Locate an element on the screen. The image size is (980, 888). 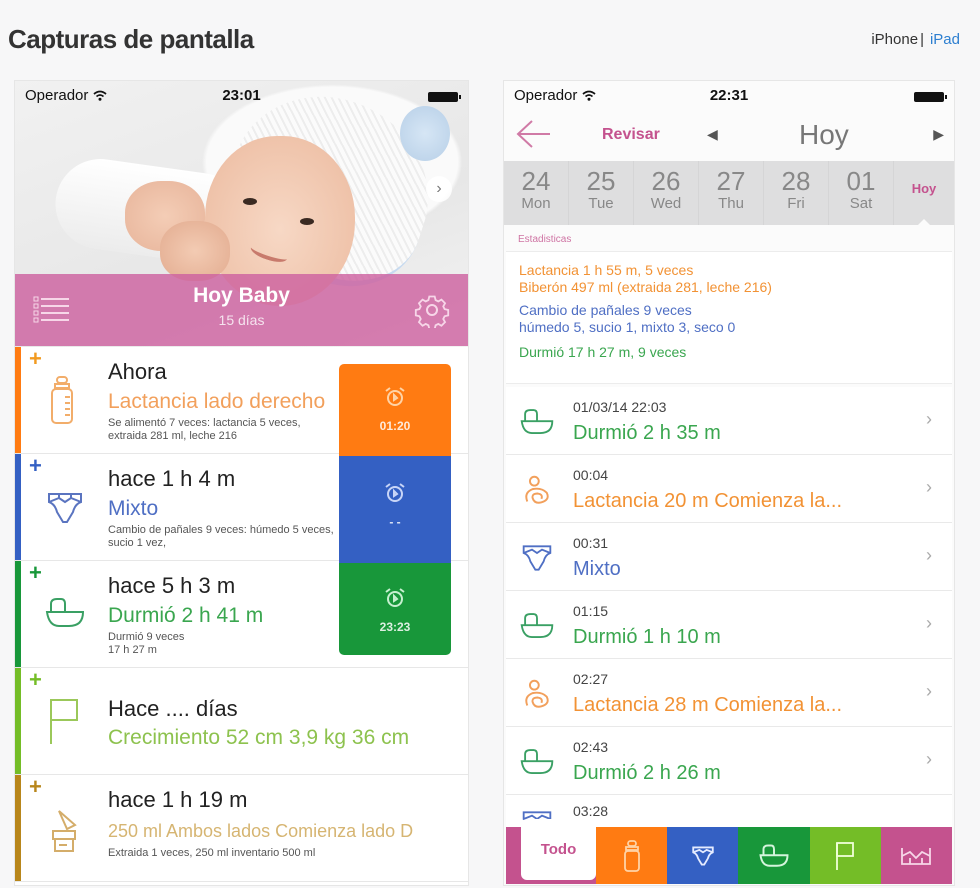
entry-time: 02:27 is located at coordinates (591, 679).